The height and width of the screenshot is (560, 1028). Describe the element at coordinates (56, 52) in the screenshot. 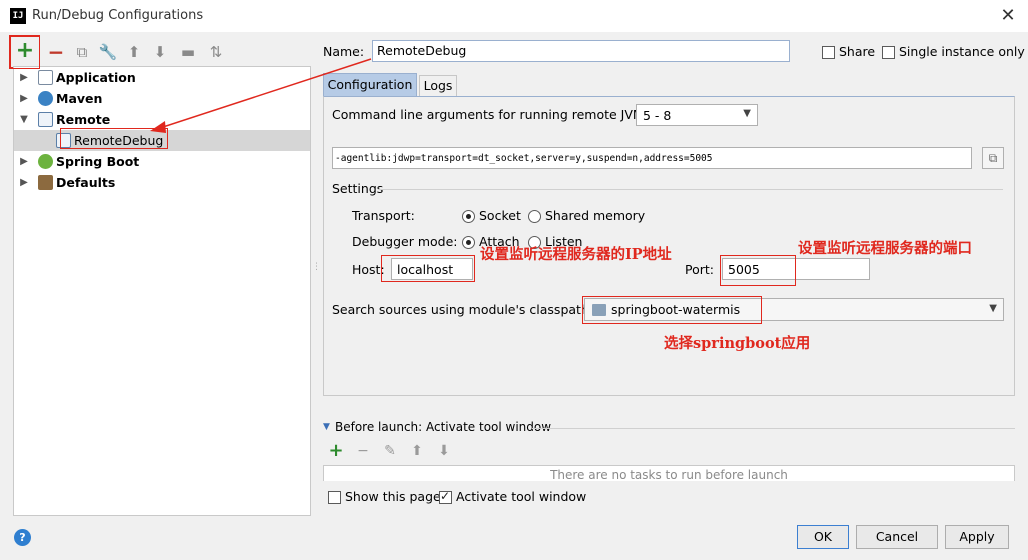

I see `remove-configuration-button: −` at that location.